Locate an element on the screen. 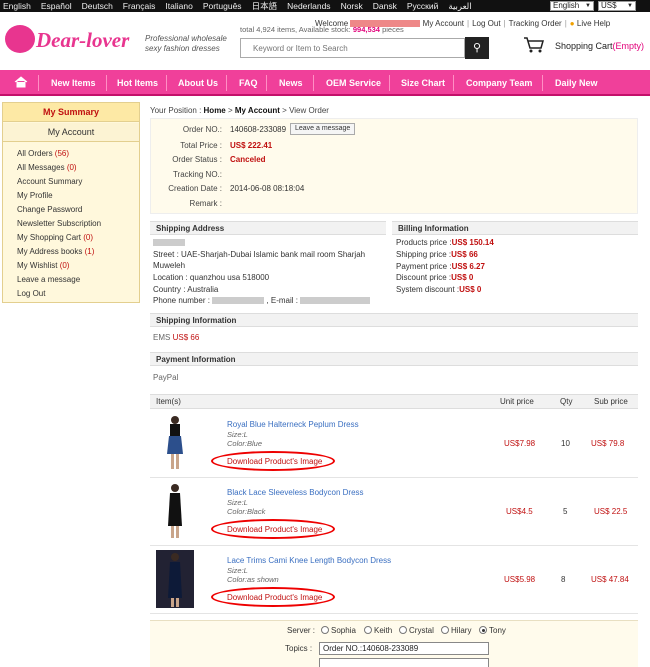 Image resolution: width=650 pixels, height=667 pixels. server-radio-hilary is located at coordinates (445, 630).